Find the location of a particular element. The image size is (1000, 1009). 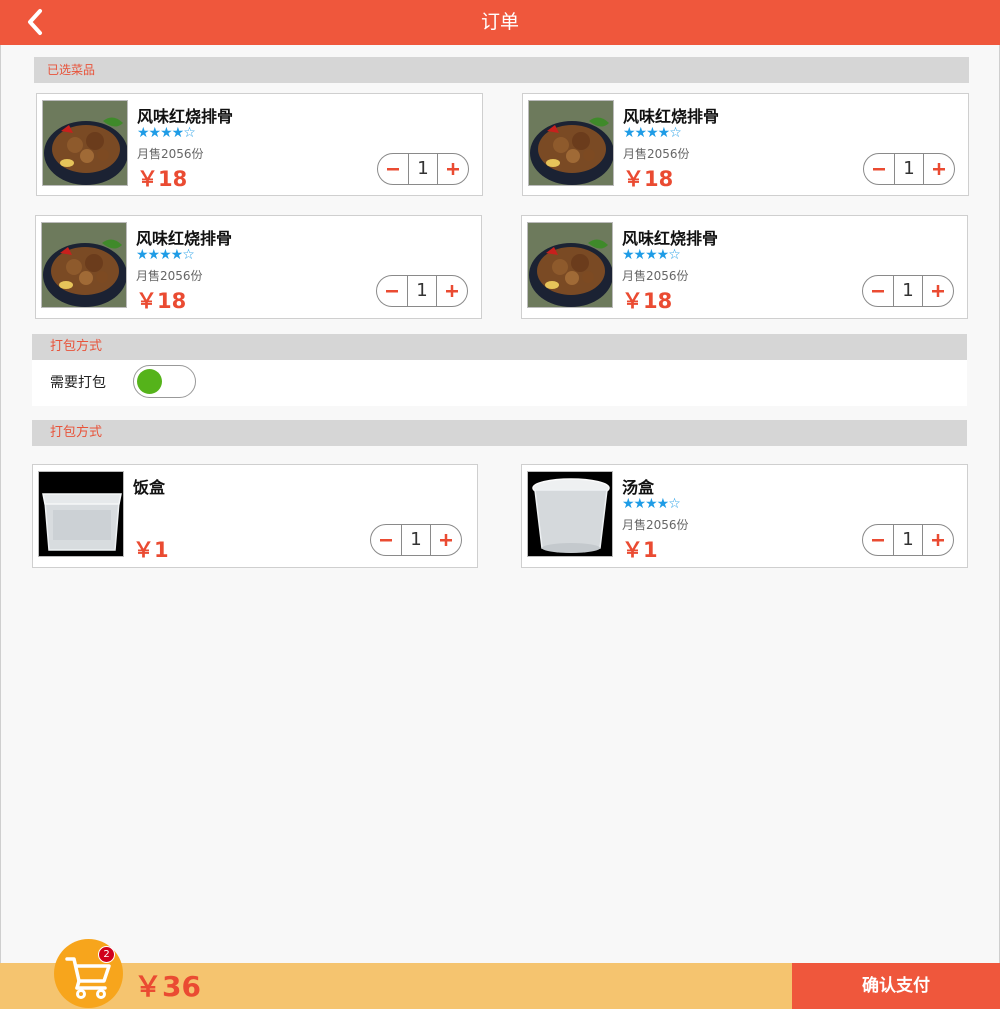

toggle-knob is located at coordinates (149, 381).